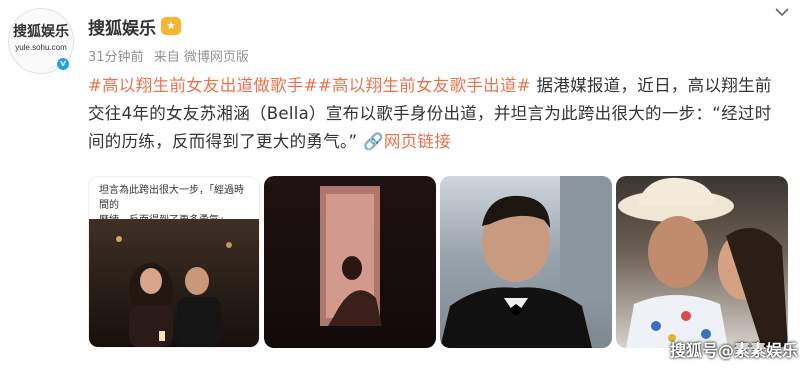  I want to click on web-link: 🔗网页链接, so click(407, 141).